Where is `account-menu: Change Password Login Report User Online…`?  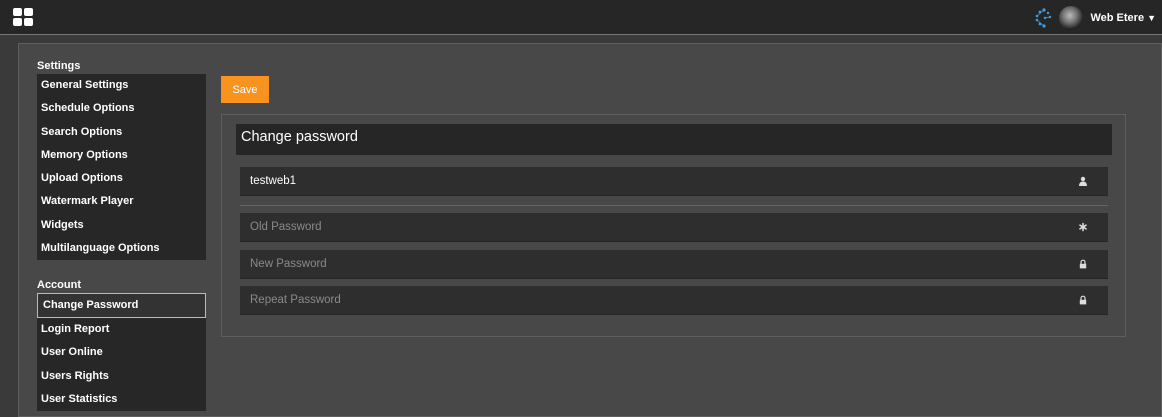 account-menu: Change Password Login Report User Online… is located at coordinates (121, 352).